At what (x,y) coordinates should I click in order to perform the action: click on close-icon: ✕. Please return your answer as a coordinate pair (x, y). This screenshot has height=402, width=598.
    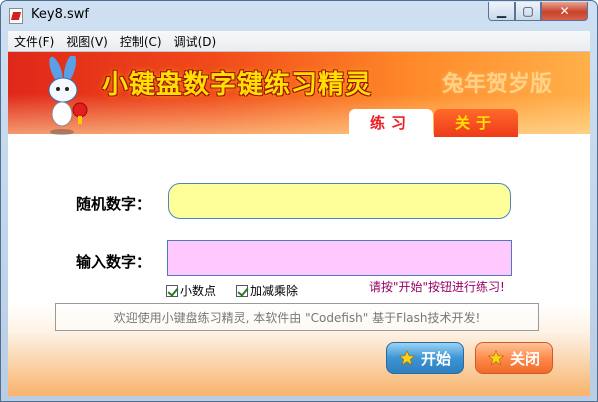
    Looking at the image, I should click on (564, 11).